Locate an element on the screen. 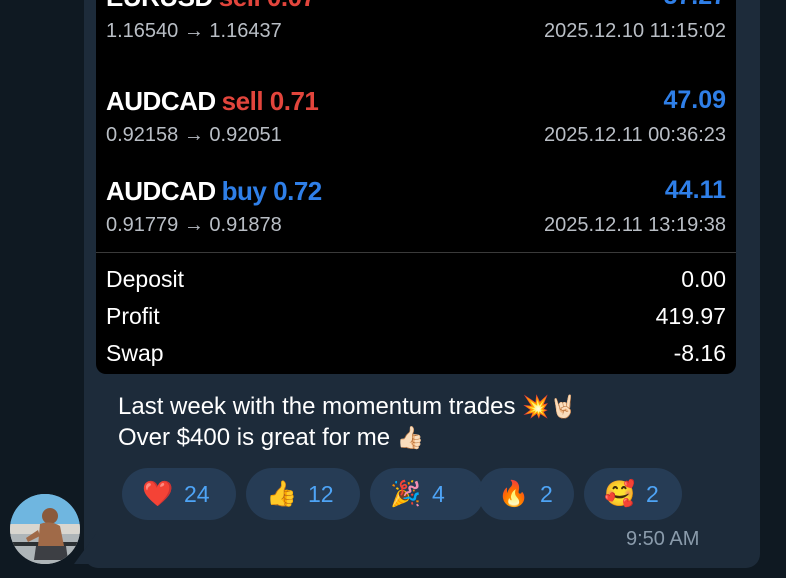 This screenshot has width=786, height=578. reaction-thumbs-up-button: 👍 12 is located at coordinates (303, 494).